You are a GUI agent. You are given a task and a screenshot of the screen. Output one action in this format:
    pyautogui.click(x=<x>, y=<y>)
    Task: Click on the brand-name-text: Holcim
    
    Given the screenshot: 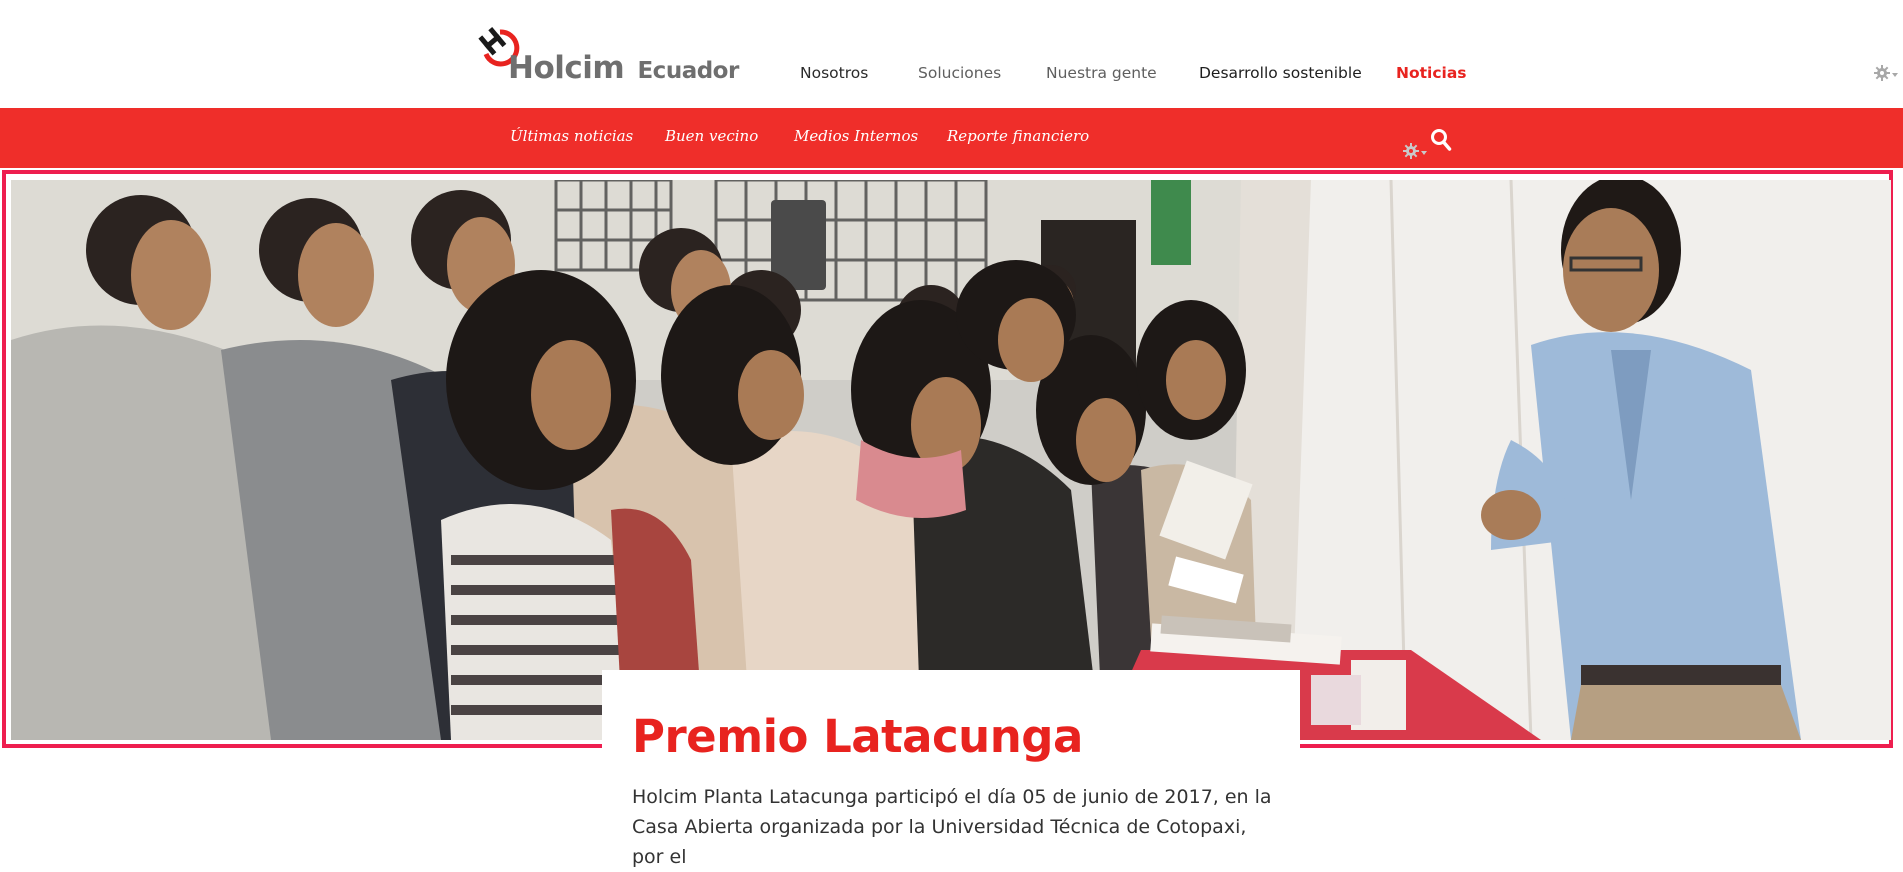 What is the action you would take?
    pyautogui.click(x=566, y=68)
    